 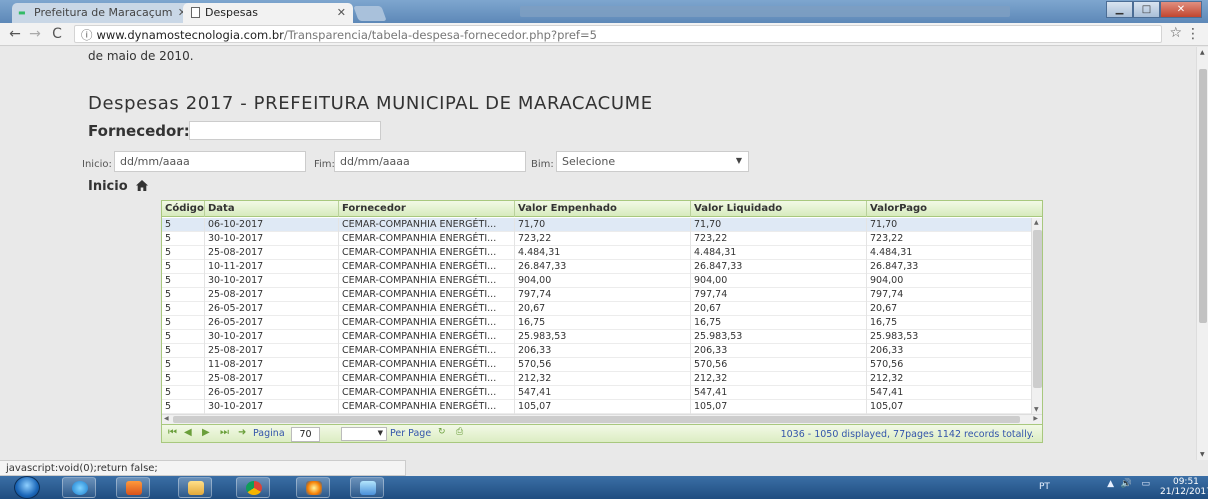 I want to click on bim-selected-value: Selecione, so click(x=589, y=161).